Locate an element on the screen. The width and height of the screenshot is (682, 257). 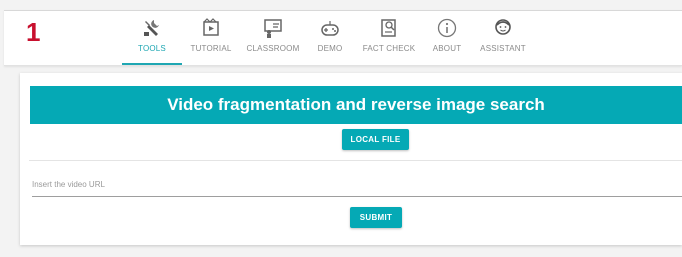
nav-item-assistant: ASSISTANT is located at coordinates (503, 38).